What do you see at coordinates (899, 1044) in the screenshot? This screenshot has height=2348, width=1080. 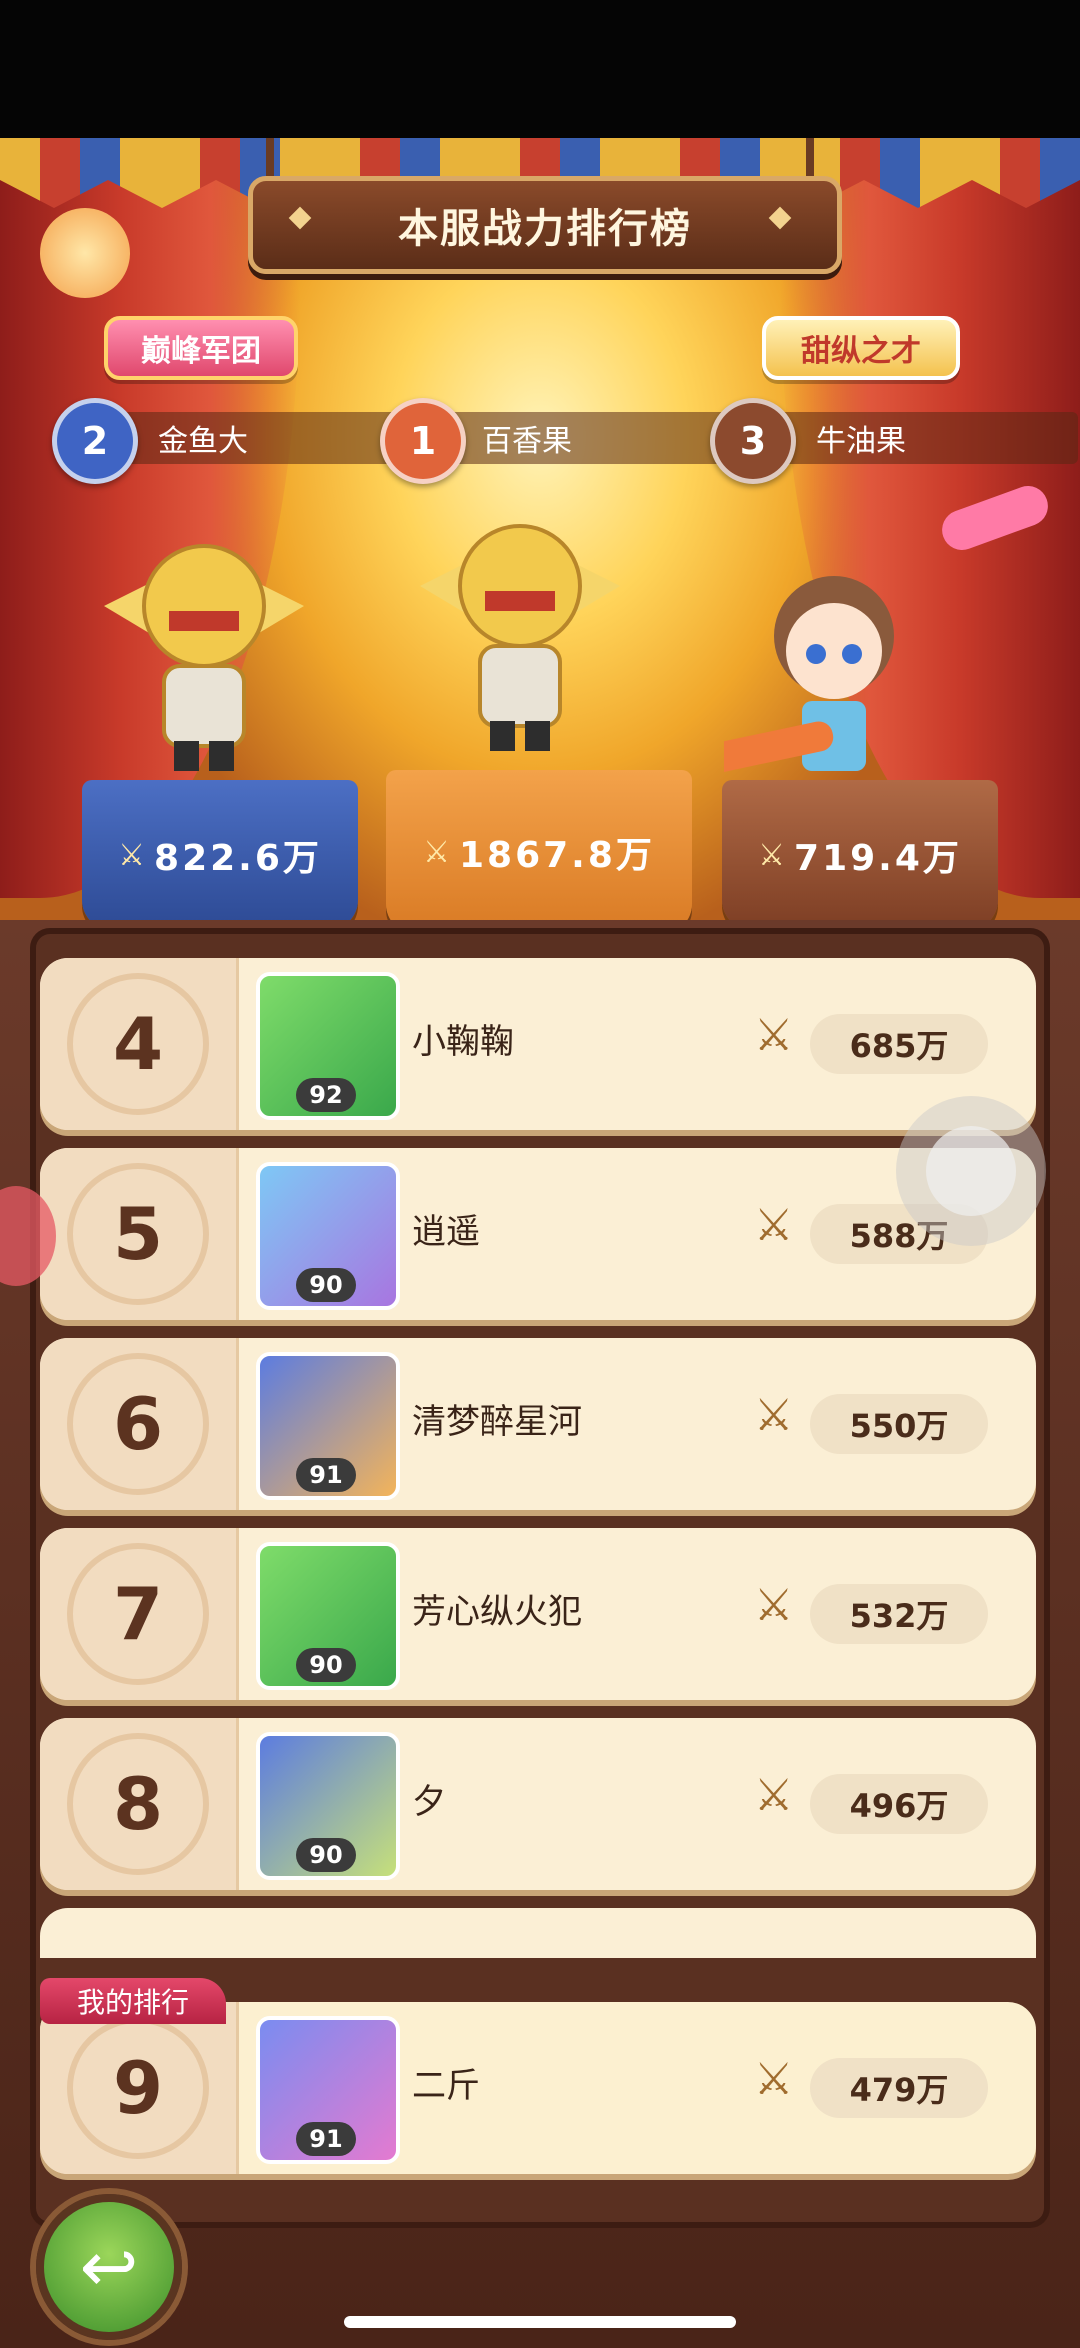 I see `power-value: 685万` at bounding box center [899, 1044].